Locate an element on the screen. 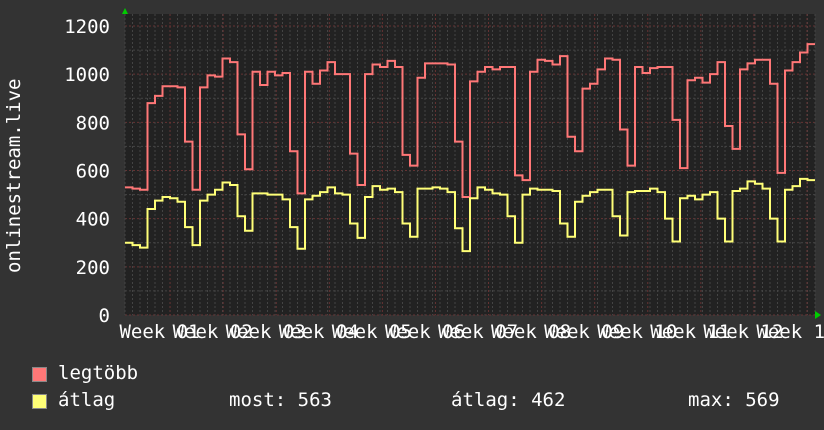  y-axis-label: onlinestream.live is located at coordinates (14, 176).